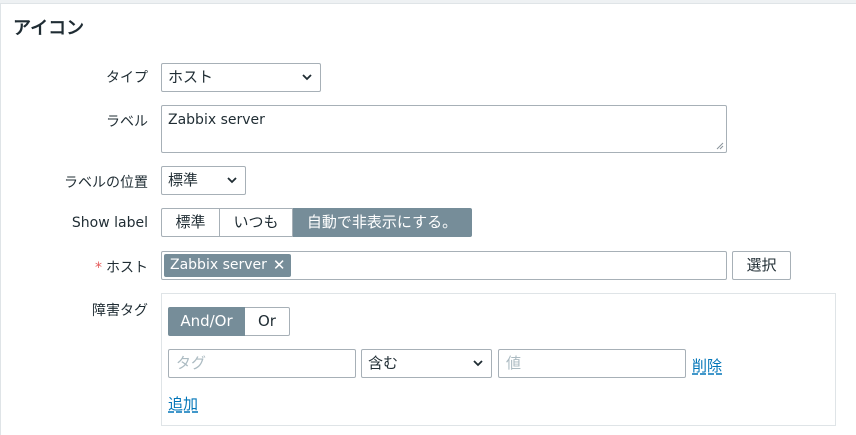 Image resolution: width=856 pixels, height=435 pixels. What do you see at coordinates (428, 2) in the screenshot?
I see `top-border` at bounding box center [428, 2].